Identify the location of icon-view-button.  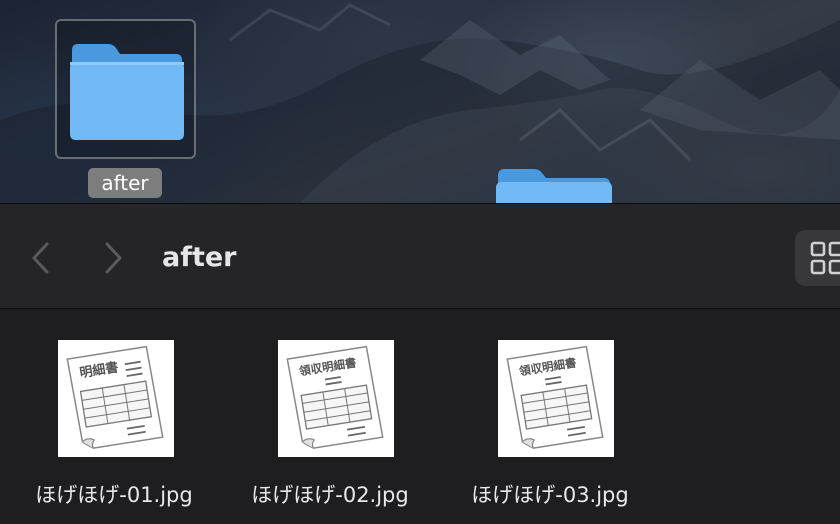
(817, 258).